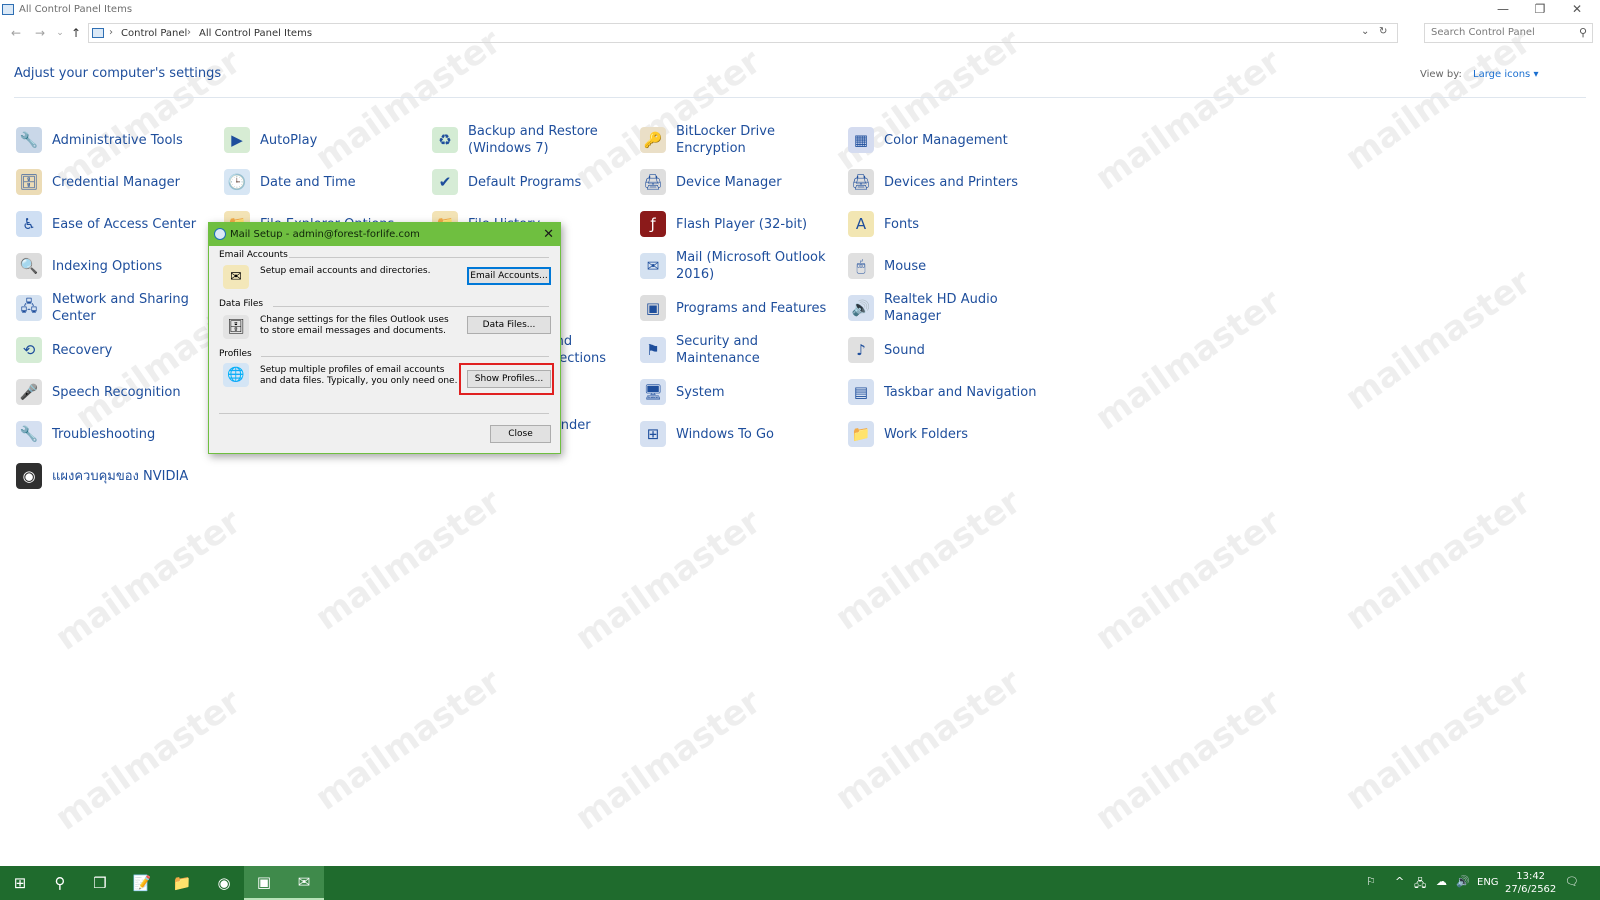 This screenshot has width=1600, height=900. What do you see at coordinates (445, 140) in the screenshot?
I see `item-icon: ♻` at bounding box center [445, 140].